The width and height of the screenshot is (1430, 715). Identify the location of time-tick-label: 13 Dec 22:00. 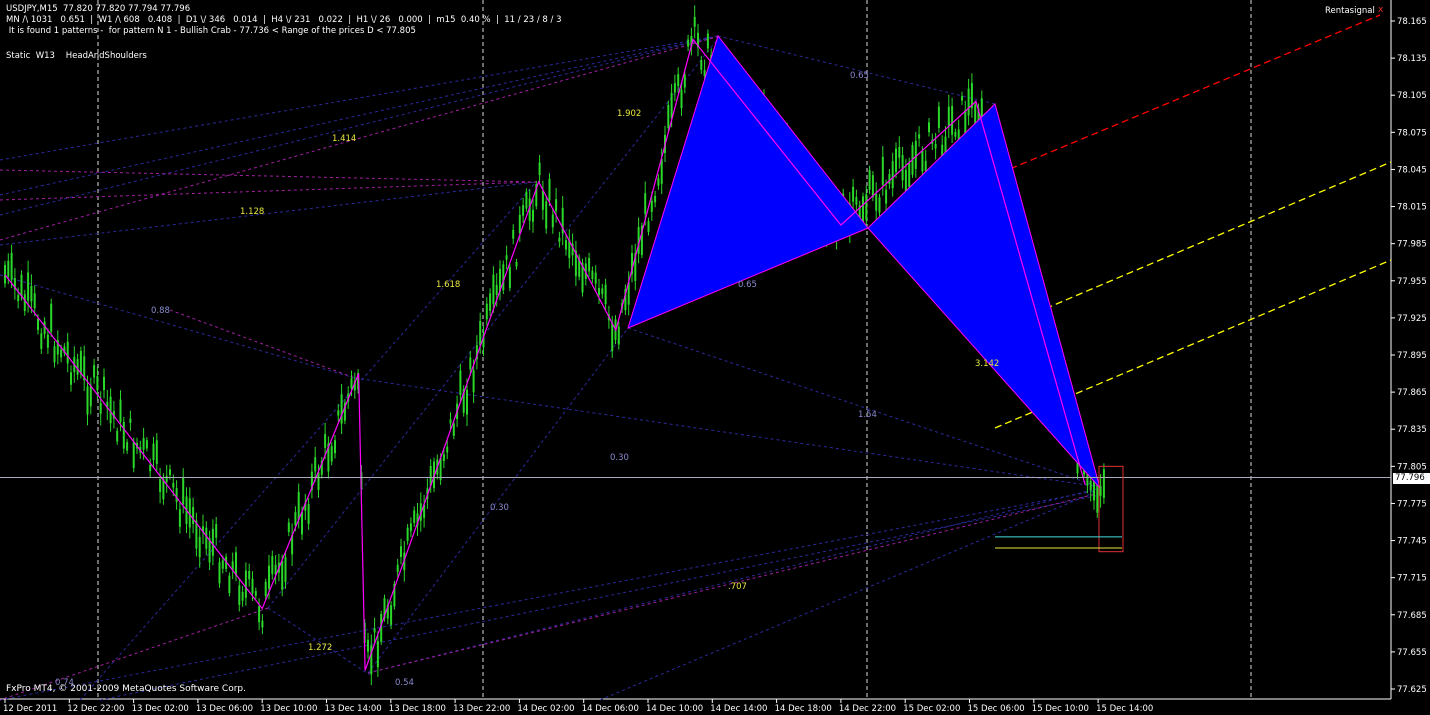
(481, 709).